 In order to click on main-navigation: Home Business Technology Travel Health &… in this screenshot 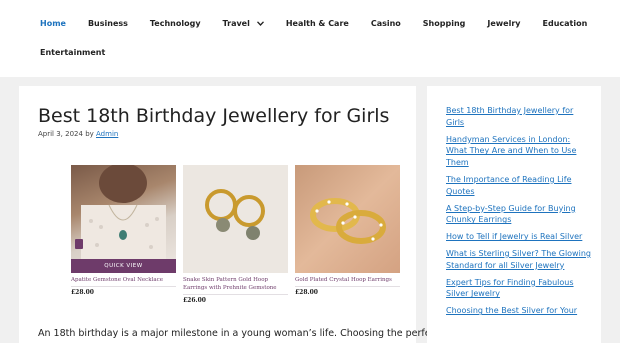, I will do `click(313, 23)`.